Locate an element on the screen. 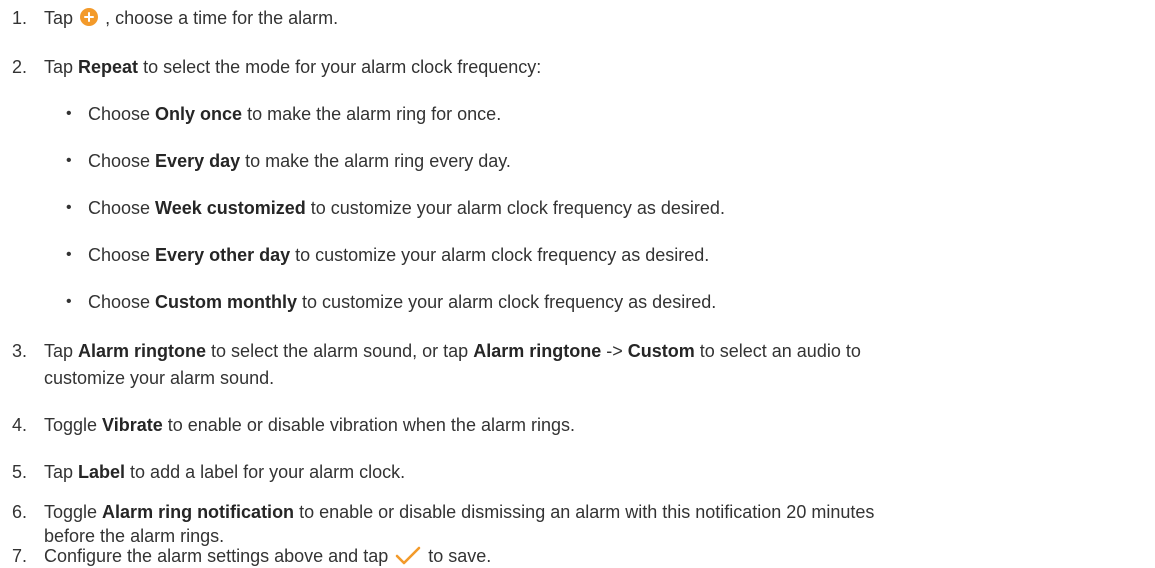 Image resolution: width=1155 pixels, height=568 pixels. step-text-after: , choose a time for the alarm. is located at coordinates (222, 18).